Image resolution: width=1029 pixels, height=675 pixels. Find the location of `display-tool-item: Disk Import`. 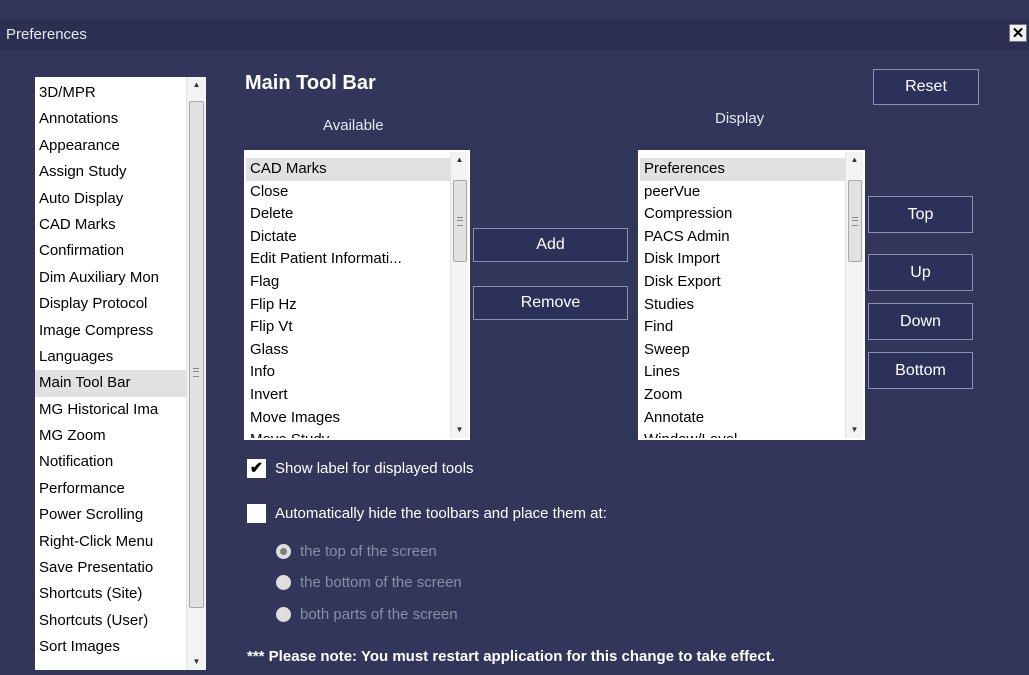

display-tool-item: Disk Import is located at coordinates (742, 259).